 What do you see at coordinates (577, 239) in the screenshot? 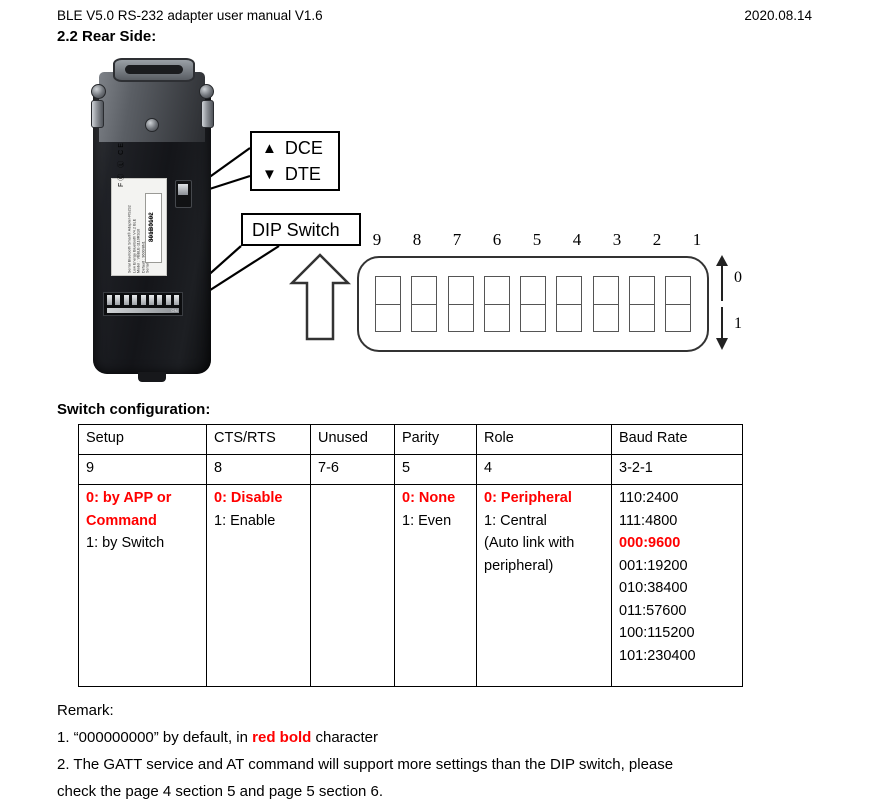
I see `dip-number: 4` at bounding box center [577, 239].